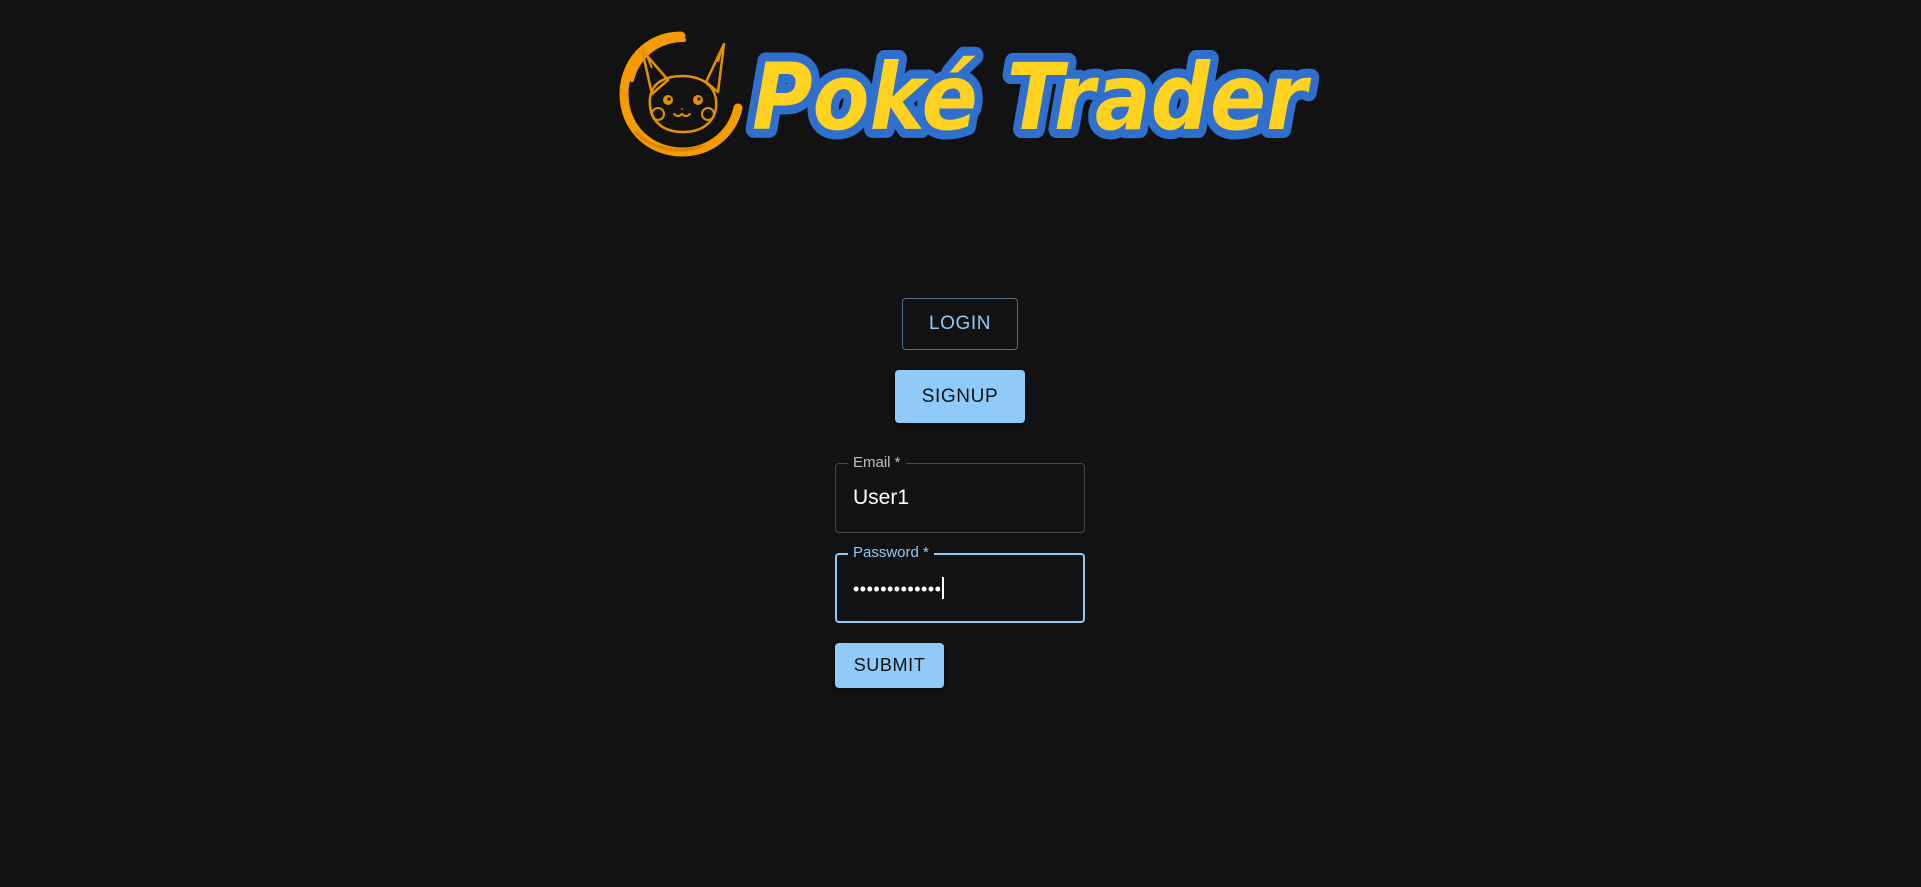 The height and width of the screenshot is (887, 1921). What do you see at coordinates (960, 324) in the screenshot?
I see `login-tab-button: LOGIN` at bounding box center [960, 324].